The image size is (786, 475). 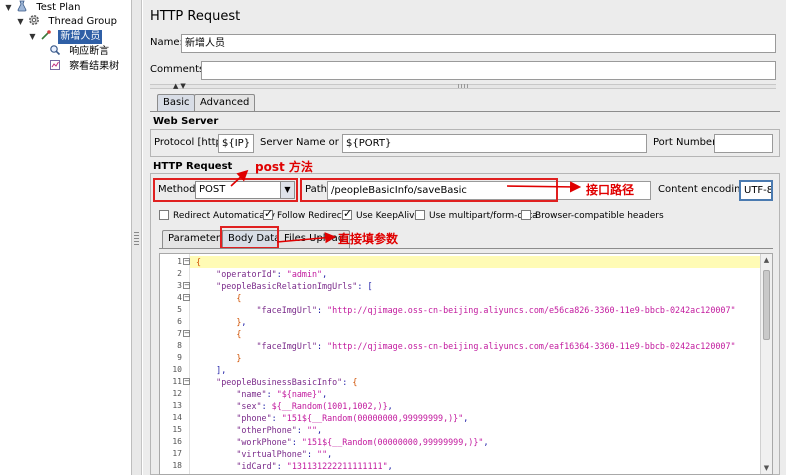 What do you see at coordinates (294, 406) in the screenshot?
I see `code-line: "sex": ${__Random(1001,1002,)},` at bounding box center [294, 406].